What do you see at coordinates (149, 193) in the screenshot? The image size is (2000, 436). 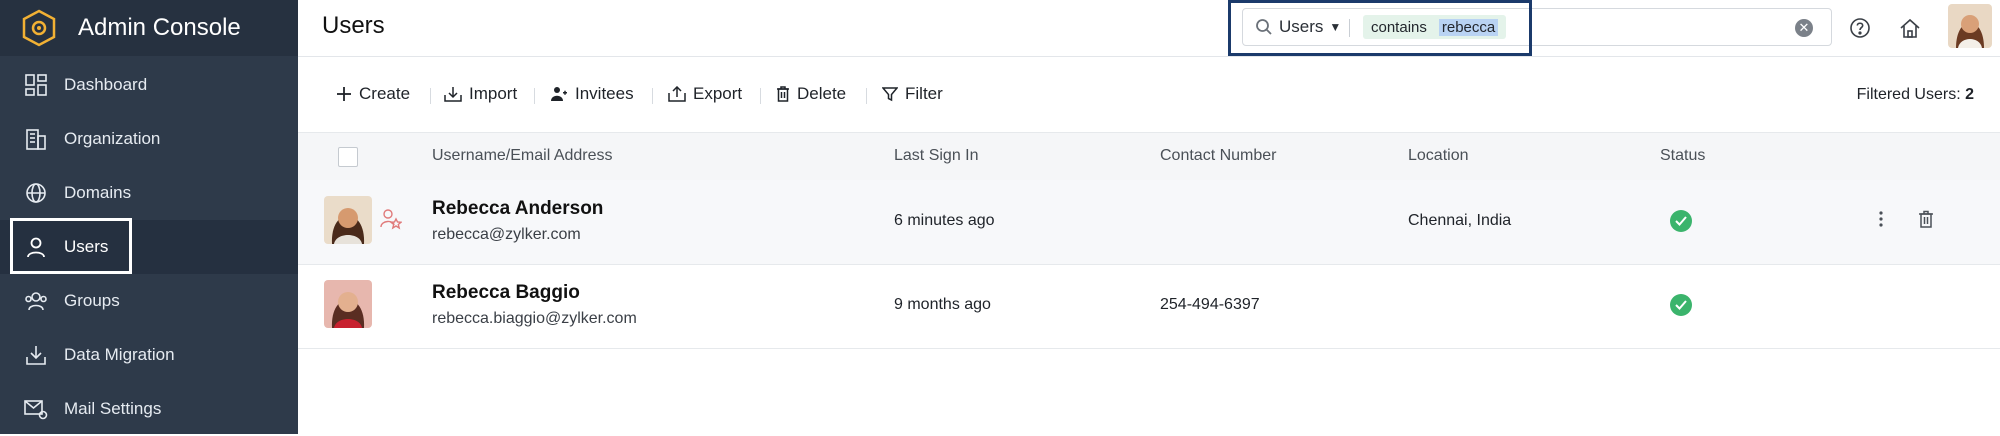 I see `sidebar-item-domains: Domains` at bounding box center [149, 193].